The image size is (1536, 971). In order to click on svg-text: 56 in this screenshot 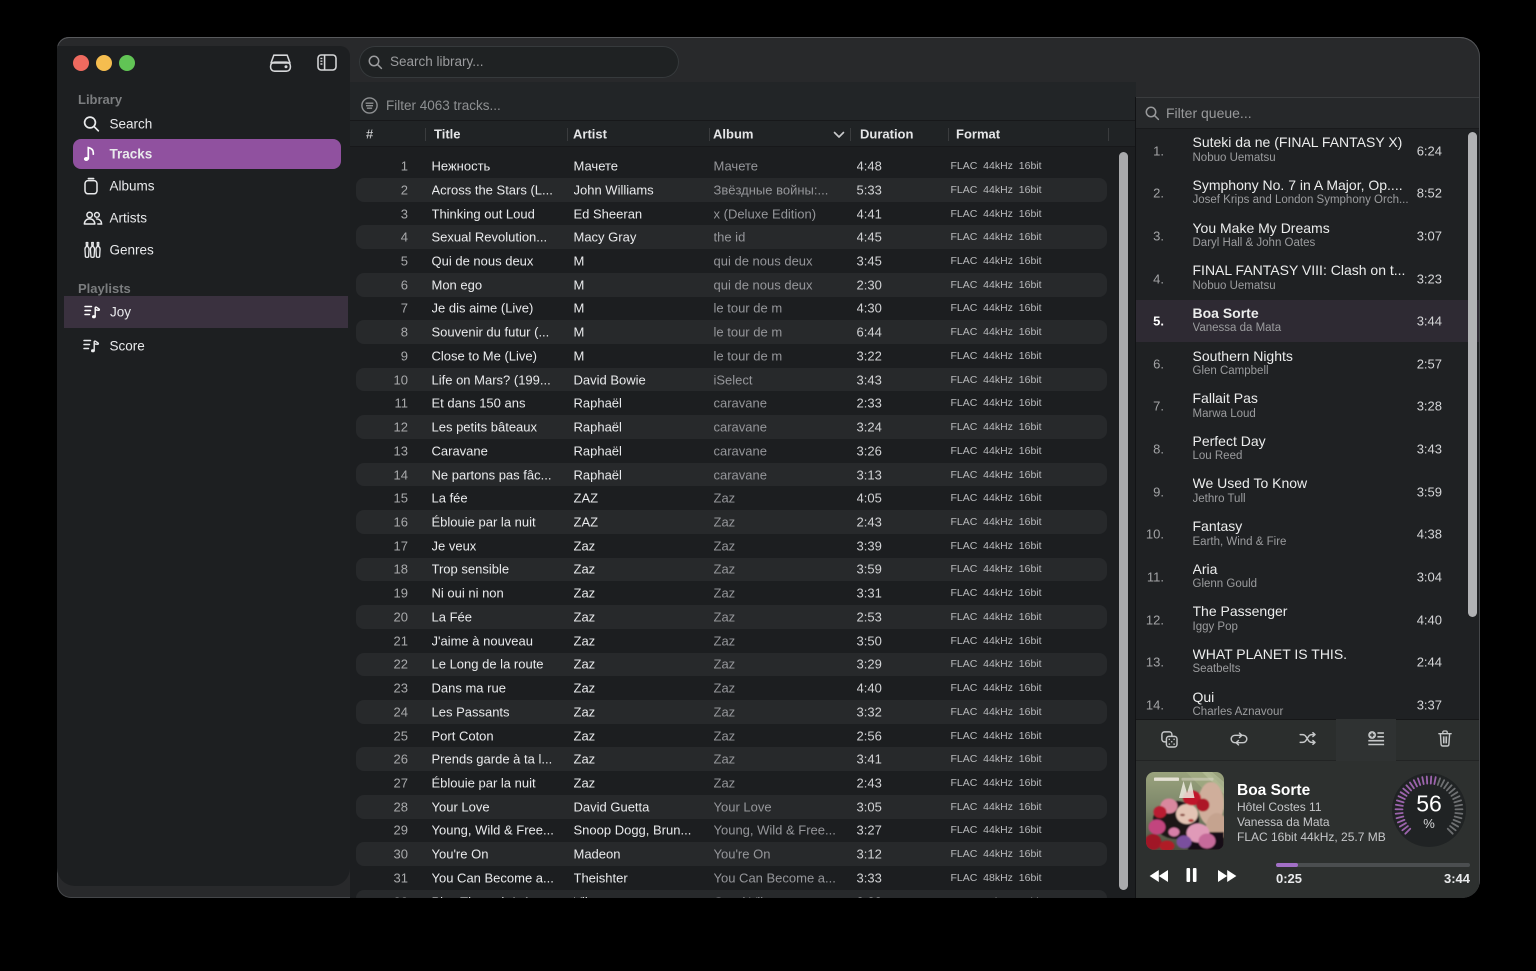, I will do `click(1429, 804)`.